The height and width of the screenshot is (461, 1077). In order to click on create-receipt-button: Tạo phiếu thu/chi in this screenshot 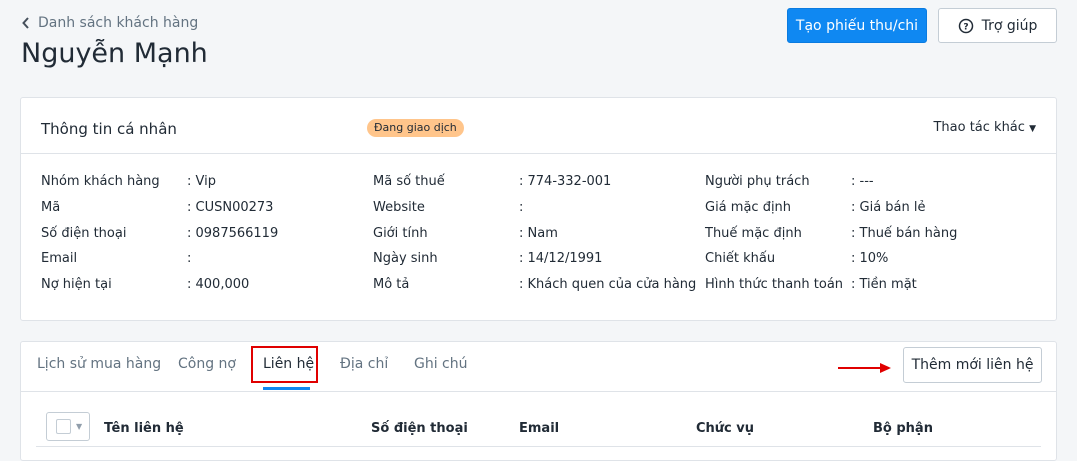, I will do `click(857, 25)`.